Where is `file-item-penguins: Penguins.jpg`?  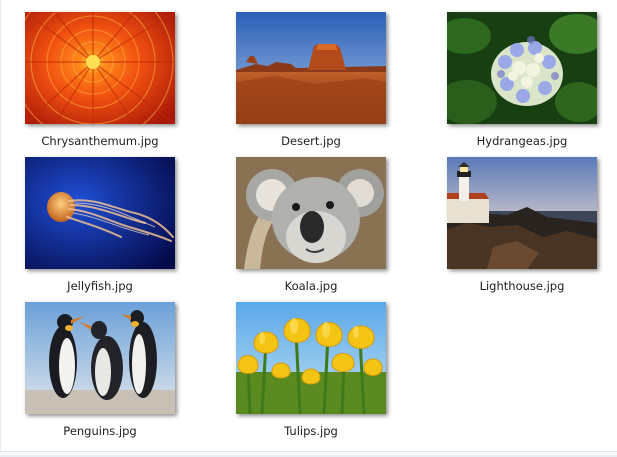
file-item-penguins: Penguins.jpg is located at coordinates (100, 371).